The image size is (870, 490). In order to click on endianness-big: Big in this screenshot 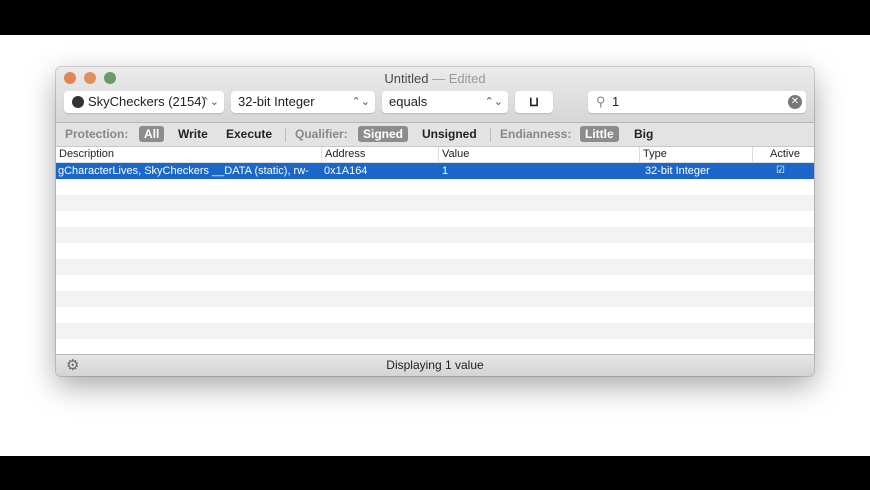, I will do `click(643, 134)`.